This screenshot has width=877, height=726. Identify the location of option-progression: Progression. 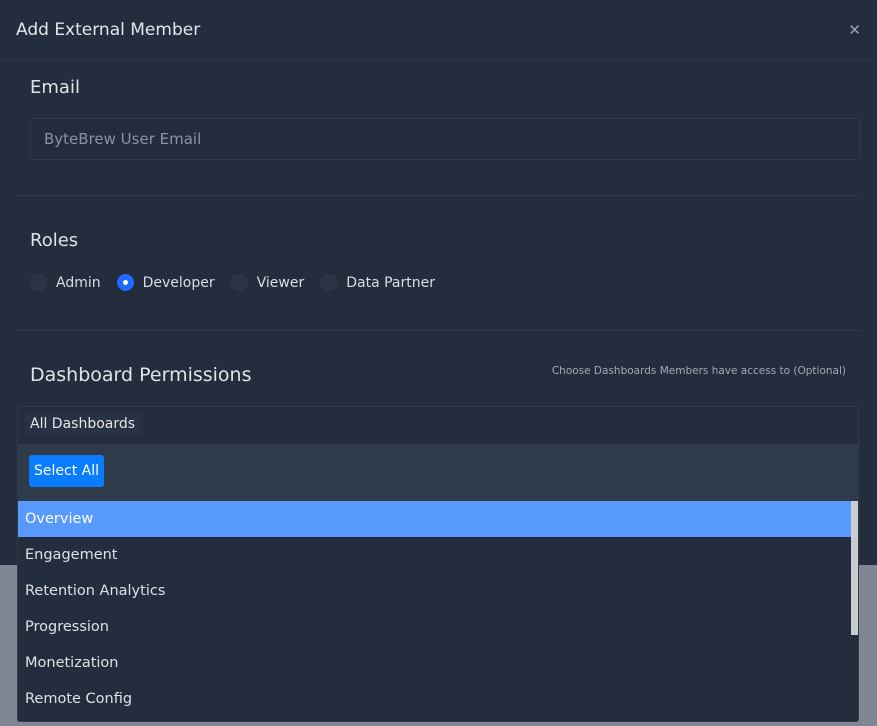
(434, 627).